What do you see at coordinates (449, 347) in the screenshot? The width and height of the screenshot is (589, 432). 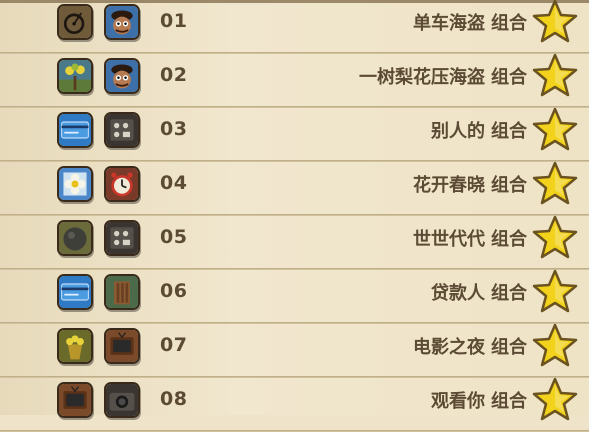 I see `combo-name: 电影之夜` at bounding box center [449, 347].